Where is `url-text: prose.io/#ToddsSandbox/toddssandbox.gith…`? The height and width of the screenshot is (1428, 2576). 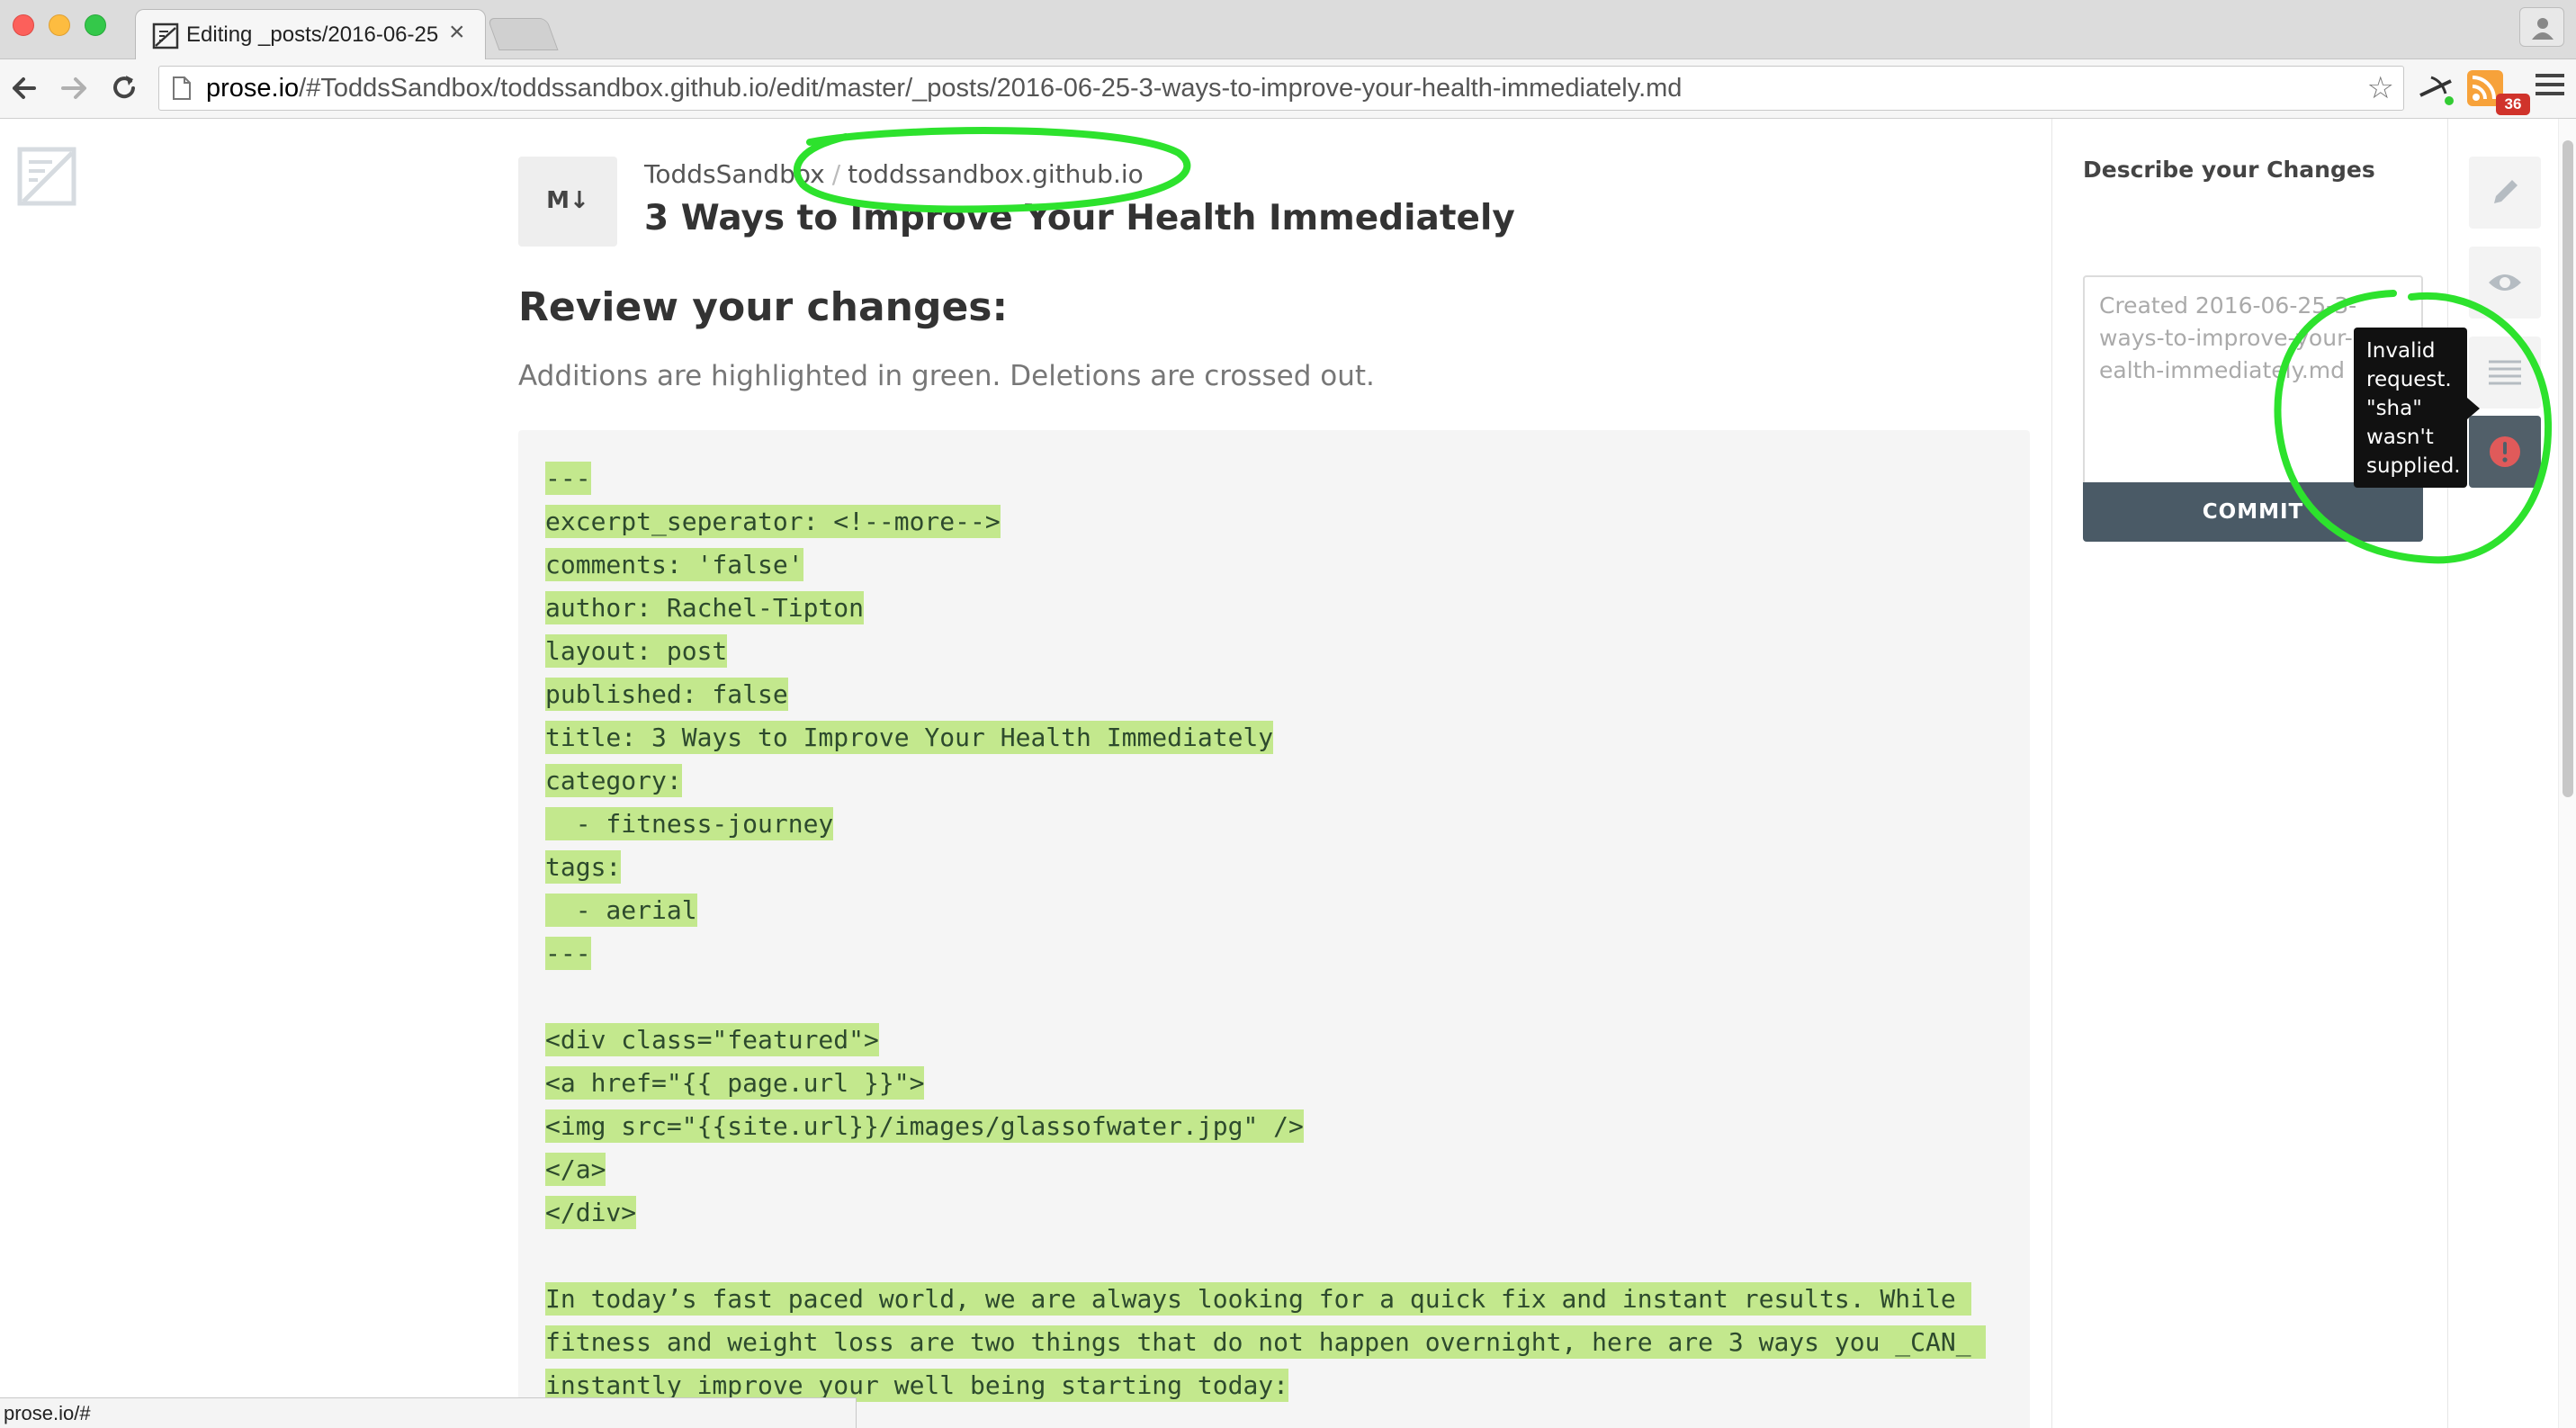
url-text: prose.io/#ToddsSandbox/toddssandbox.gith… is located at coordinates (944, 89).